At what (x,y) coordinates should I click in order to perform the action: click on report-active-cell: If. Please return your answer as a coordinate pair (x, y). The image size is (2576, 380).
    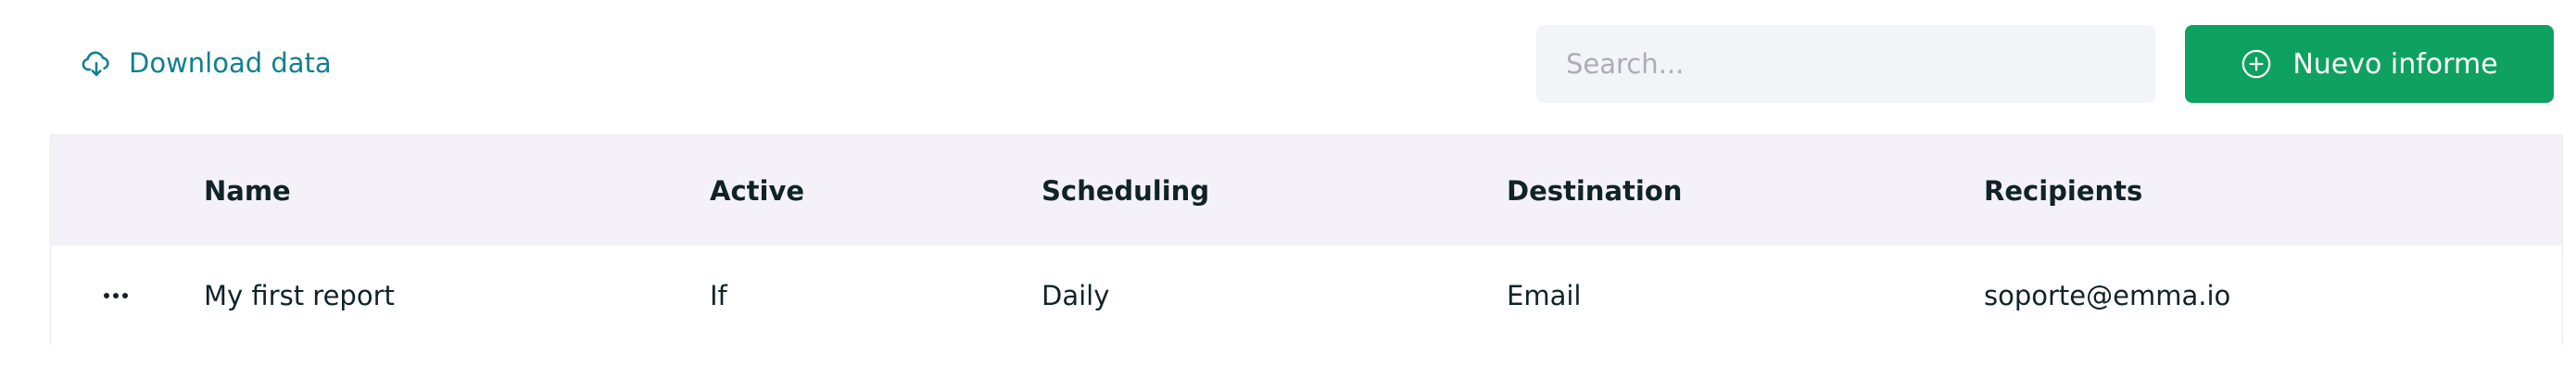
    Looking at the image, I should click on (718, 295).